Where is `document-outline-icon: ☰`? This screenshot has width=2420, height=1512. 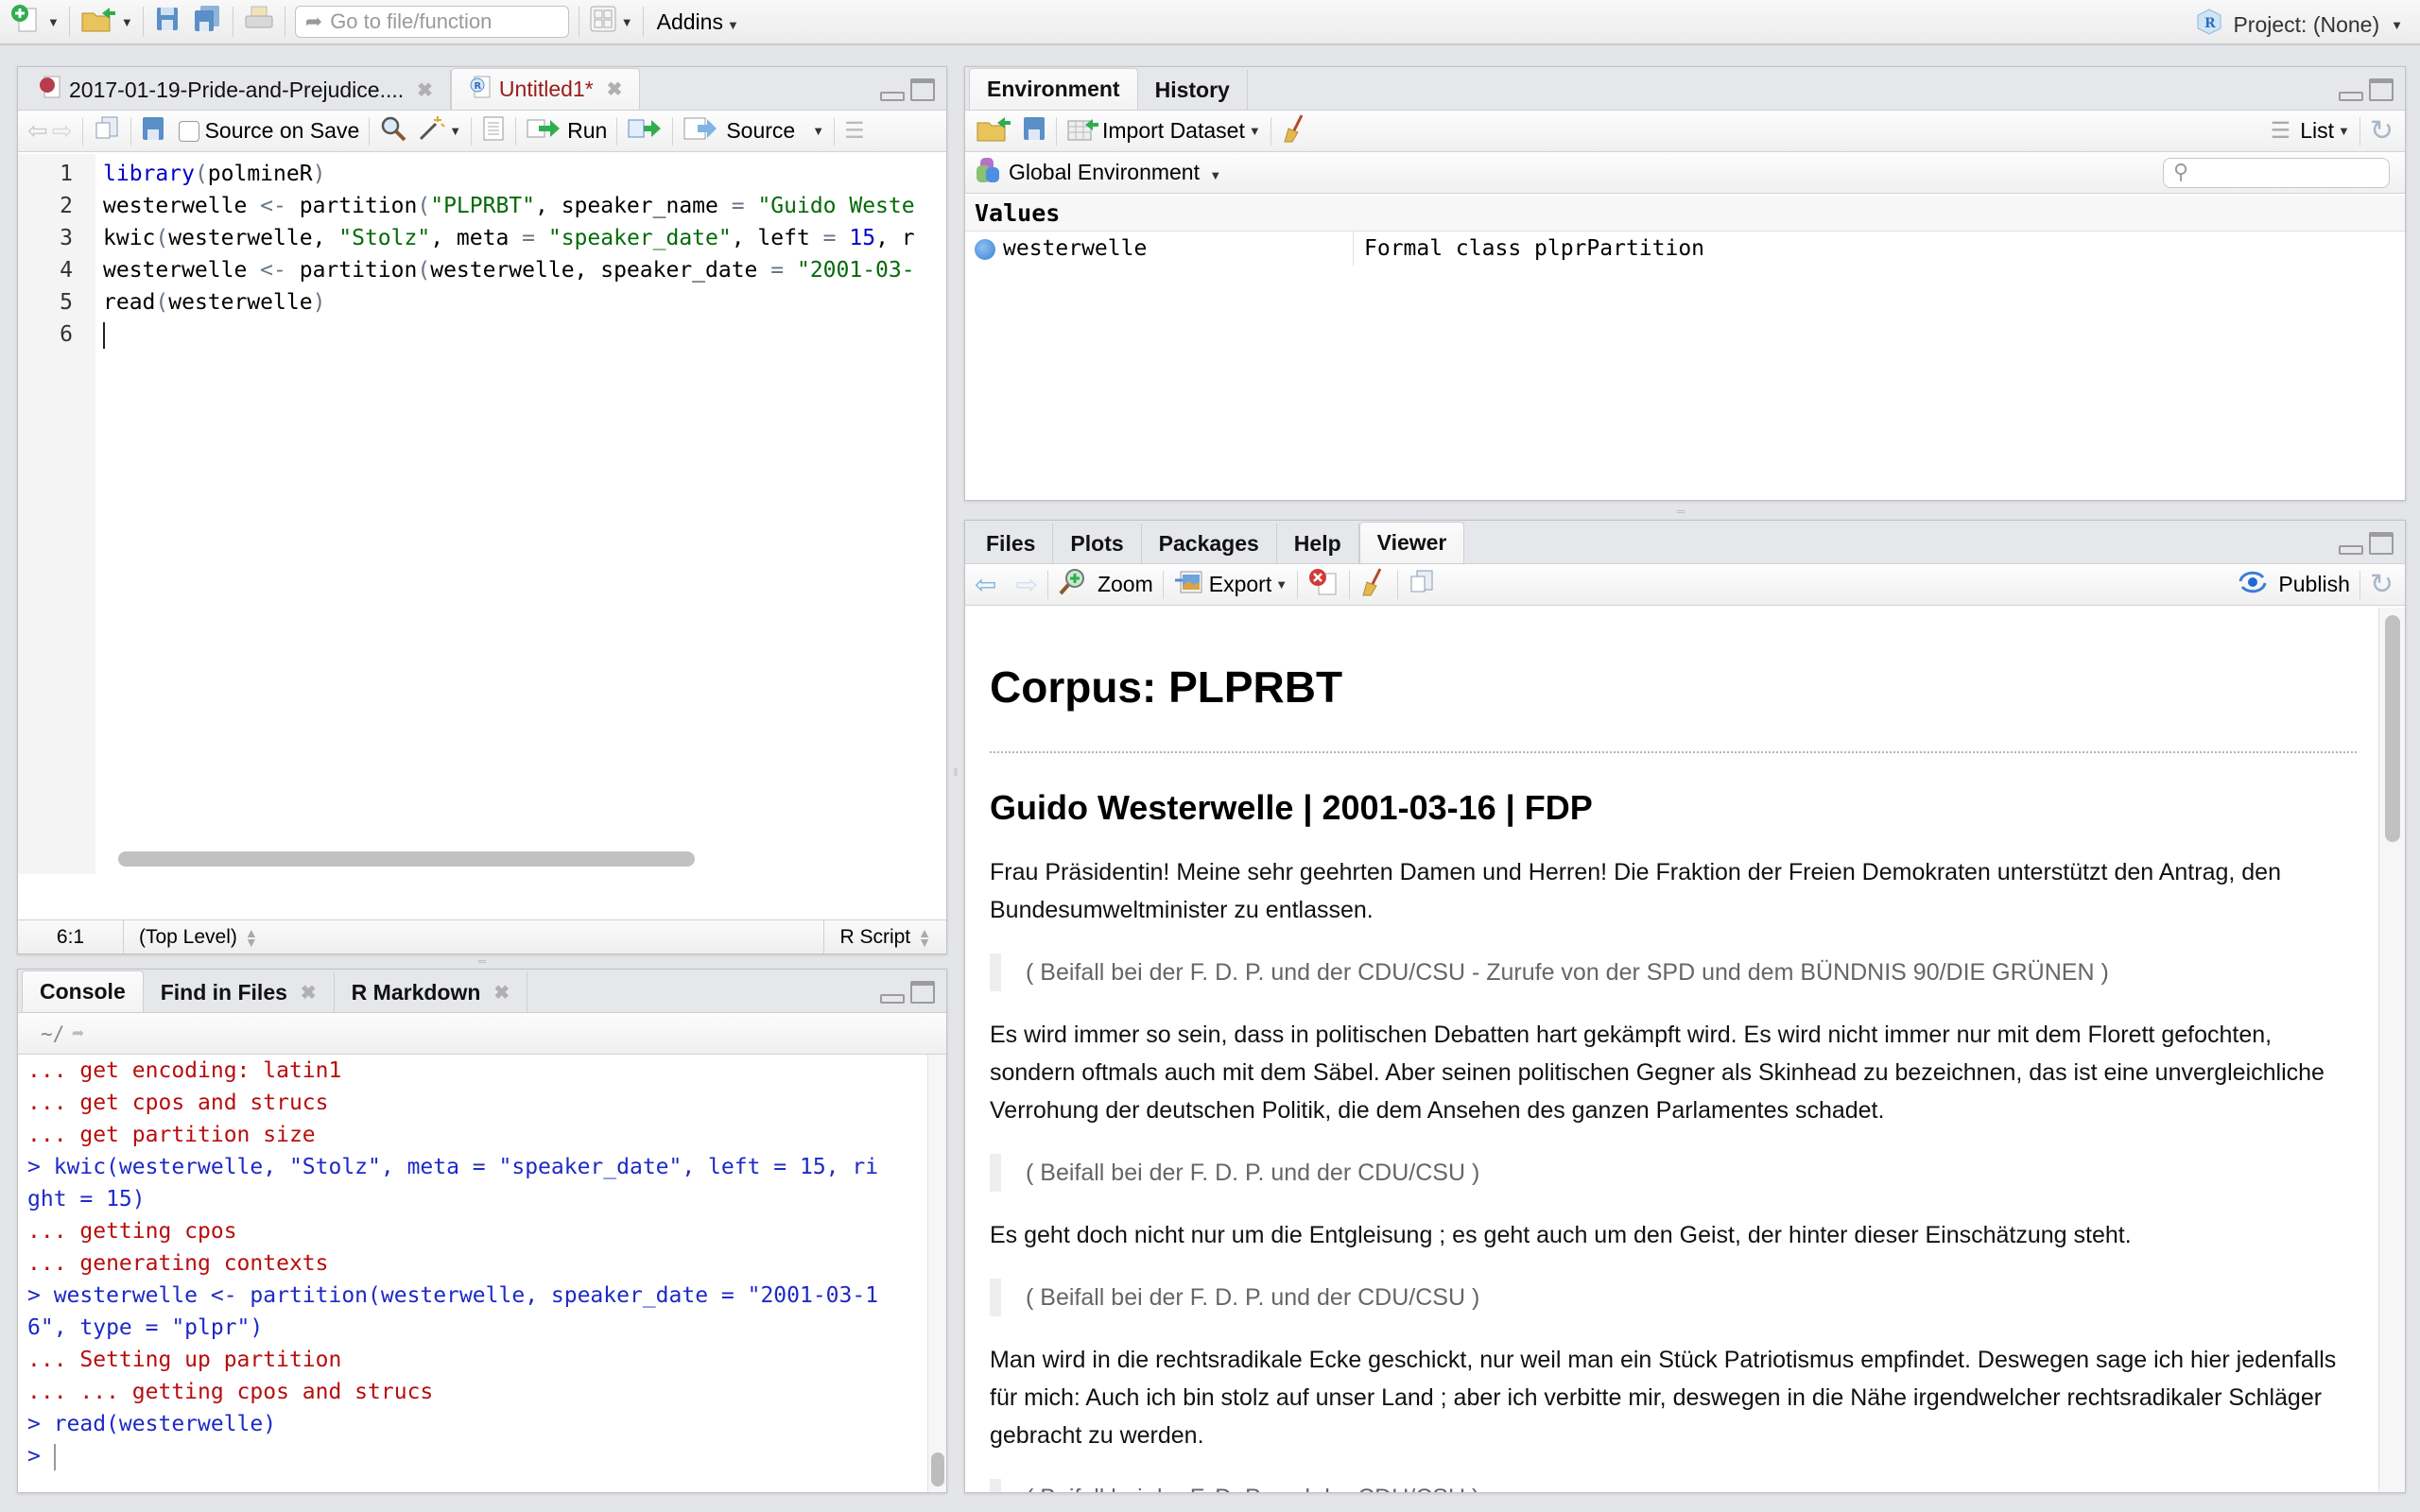 document-outline-icon: ☰ is located at coordinates (854, 131).